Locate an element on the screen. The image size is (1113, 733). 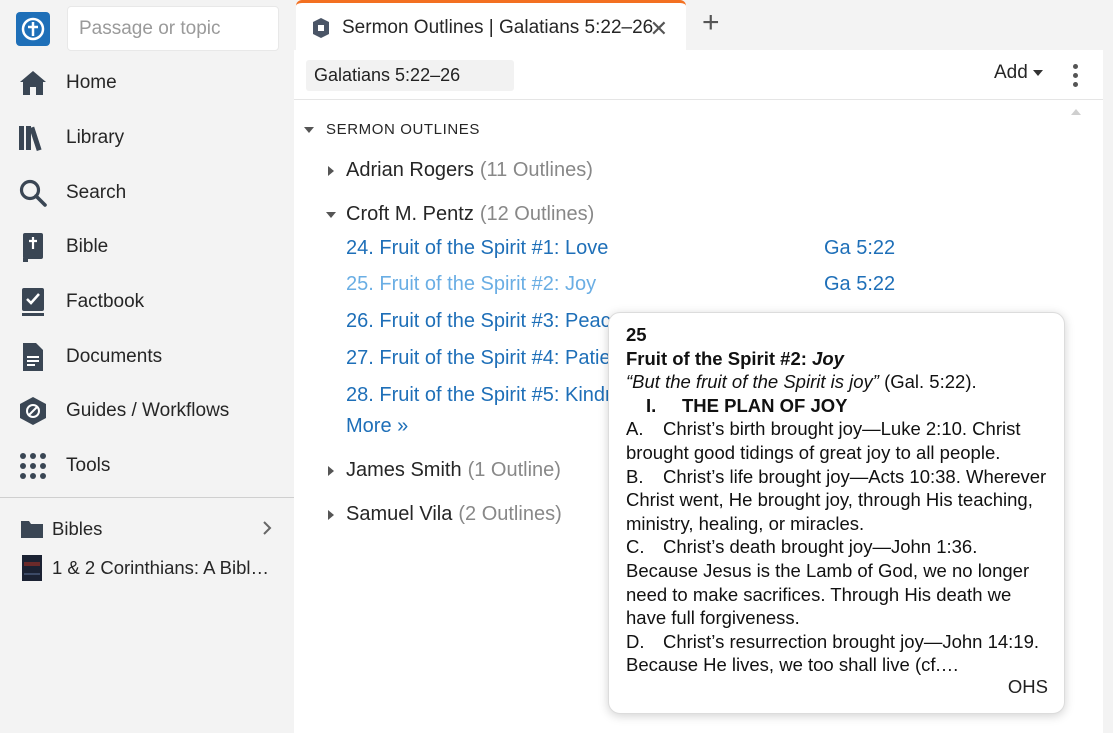
popup-heading-num: I. is located at coordinates (651, 405).